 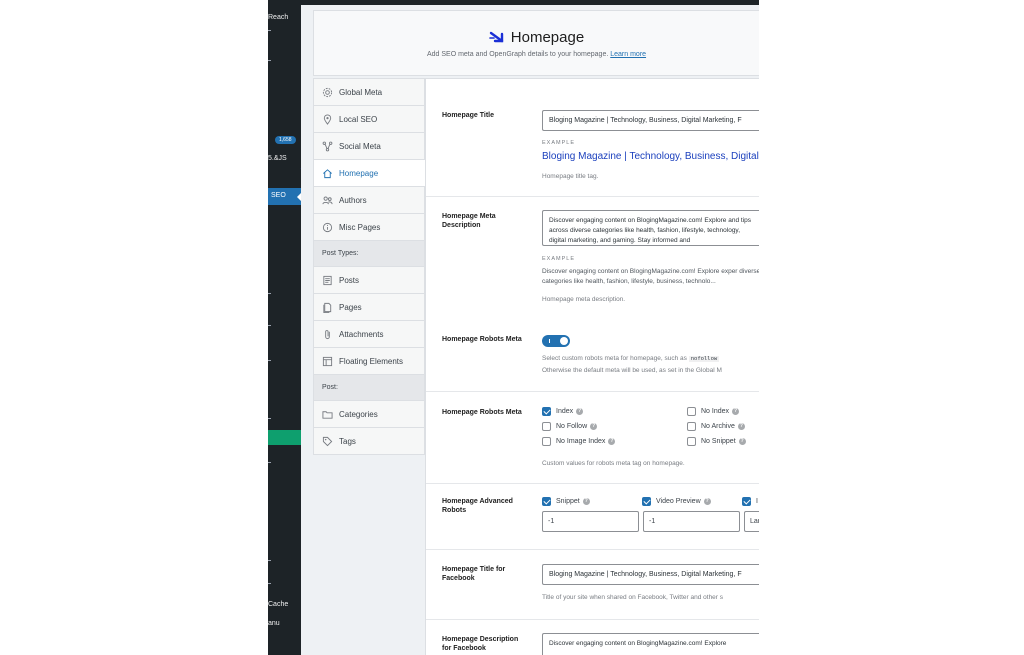 I want to click on sidebar-item-social-meta: Social Meta, so click(x=369, y=146).